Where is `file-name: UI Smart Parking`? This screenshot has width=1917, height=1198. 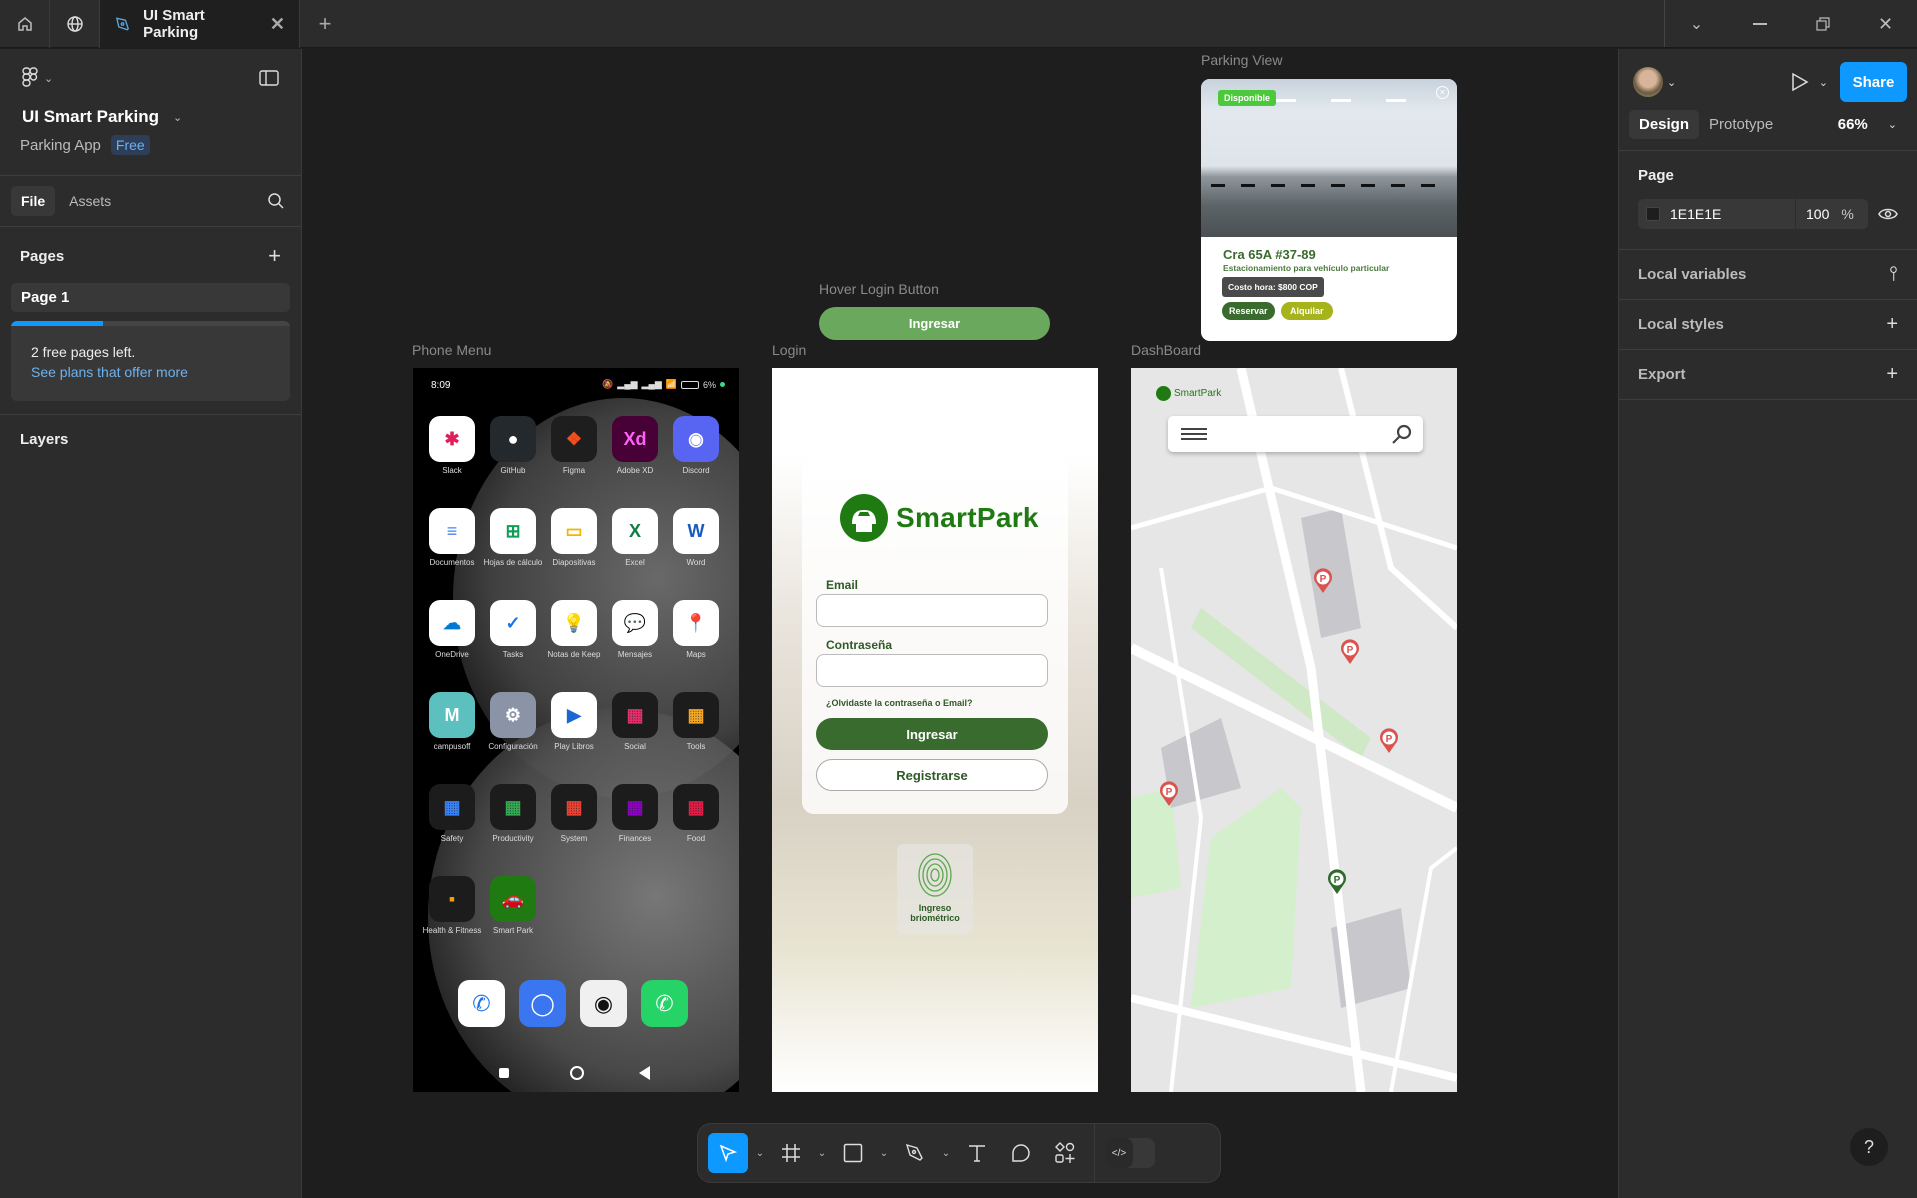 file-name: UI Smart Parking is located at coordinates (90, 117).